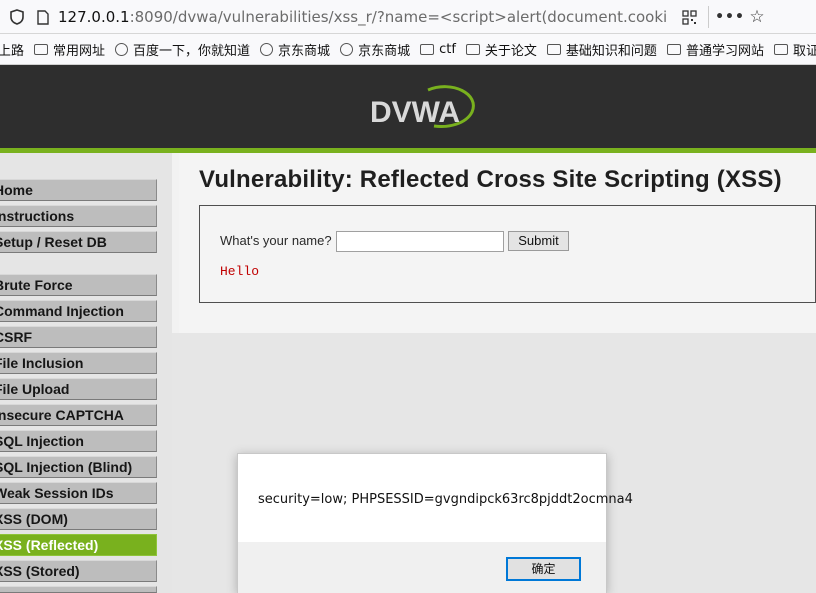 This screenshot has width=816, height=593. Describe the element at coordinates (276, 240) in the screenshot. I see `name-label: What's your name?` at that location.